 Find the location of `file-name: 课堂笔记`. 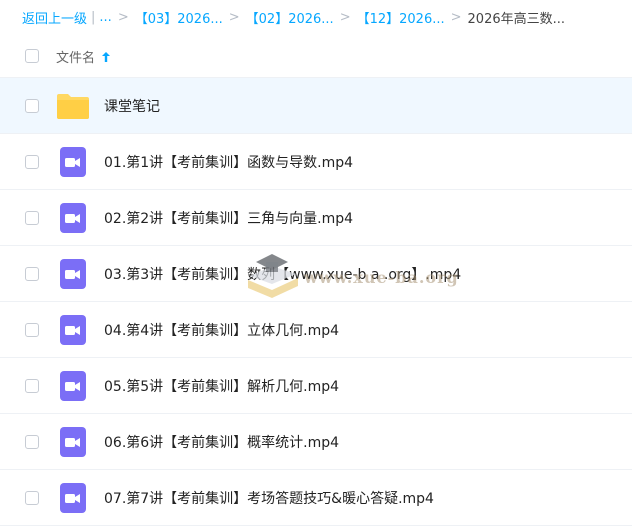

file-name: 课堂笔记 is located at coordinates (132, 106).